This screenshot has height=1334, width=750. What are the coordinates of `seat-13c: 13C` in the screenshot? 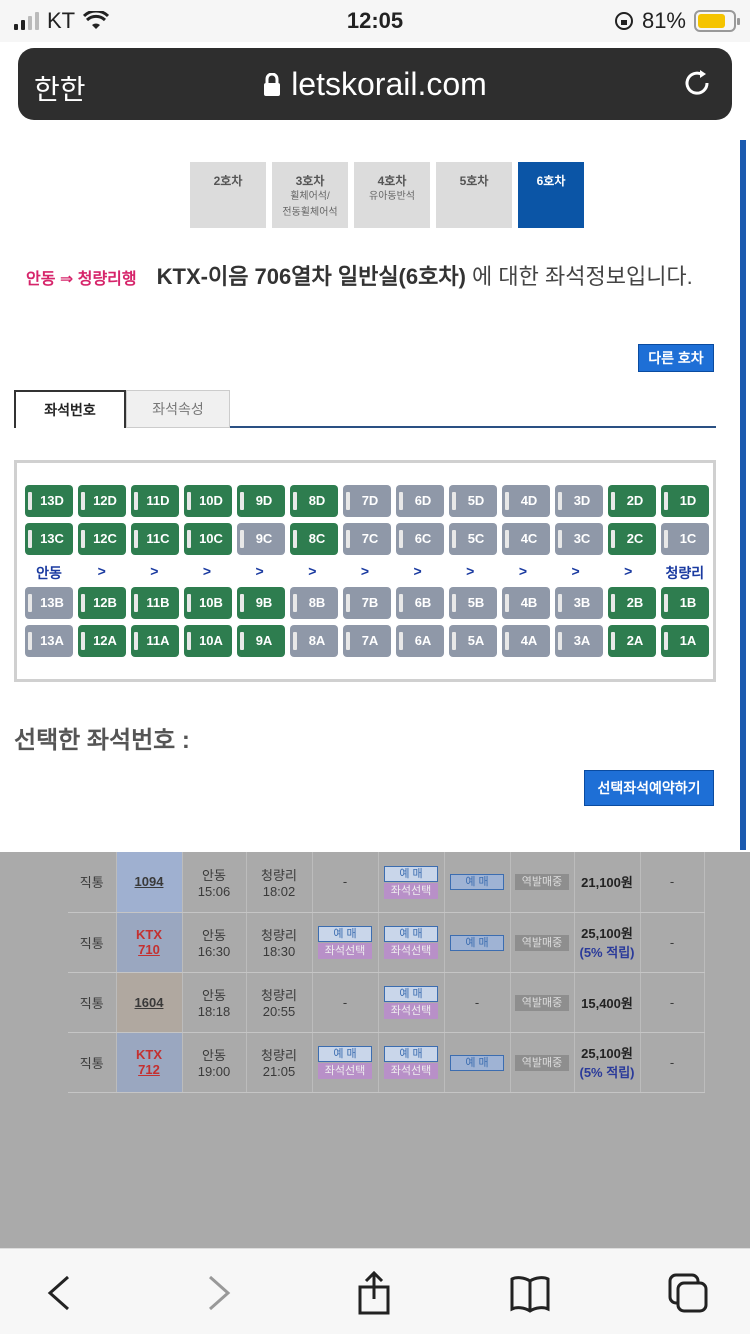 It's located at (49, 539).